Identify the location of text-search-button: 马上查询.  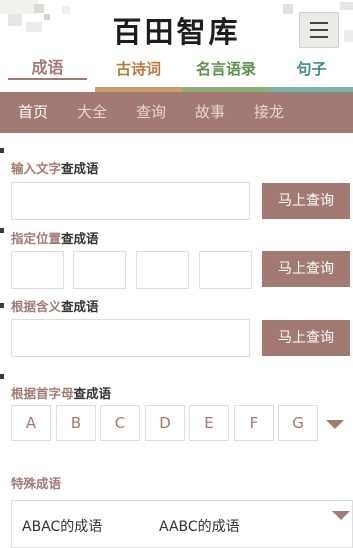
(306, 201).